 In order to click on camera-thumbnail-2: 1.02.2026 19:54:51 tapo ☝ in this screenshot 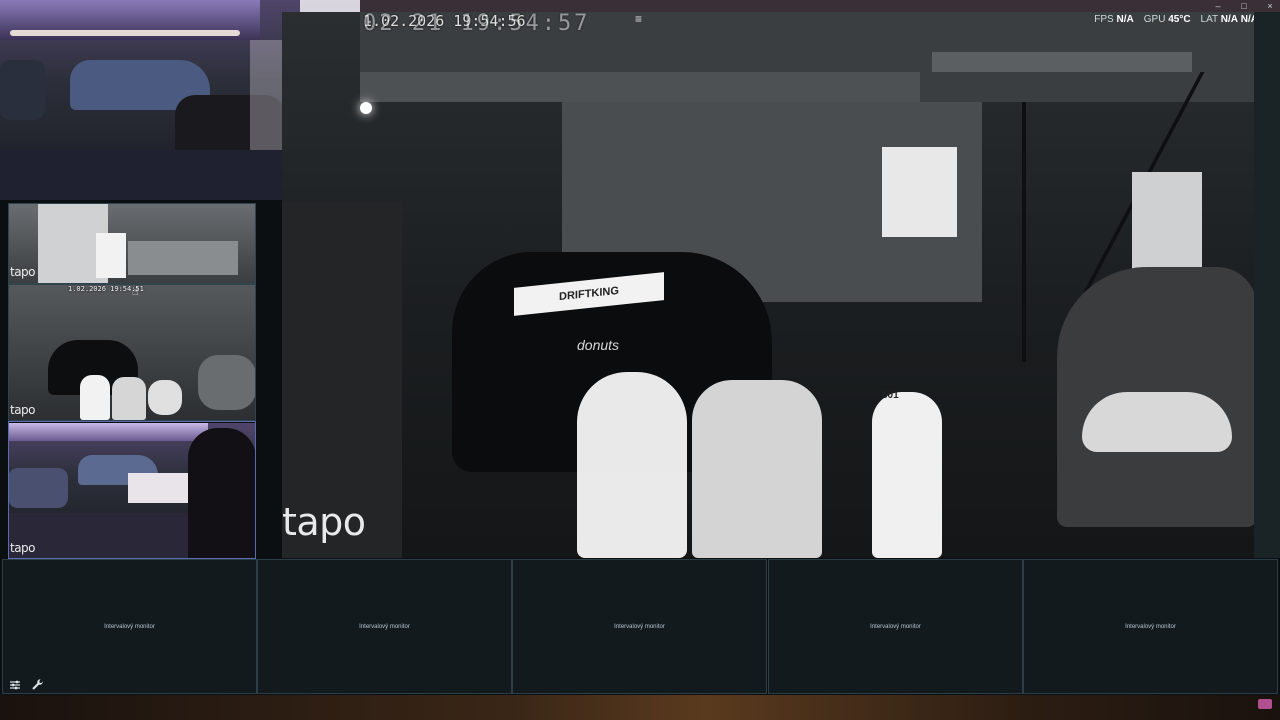, I will do `click(132, 352)`.